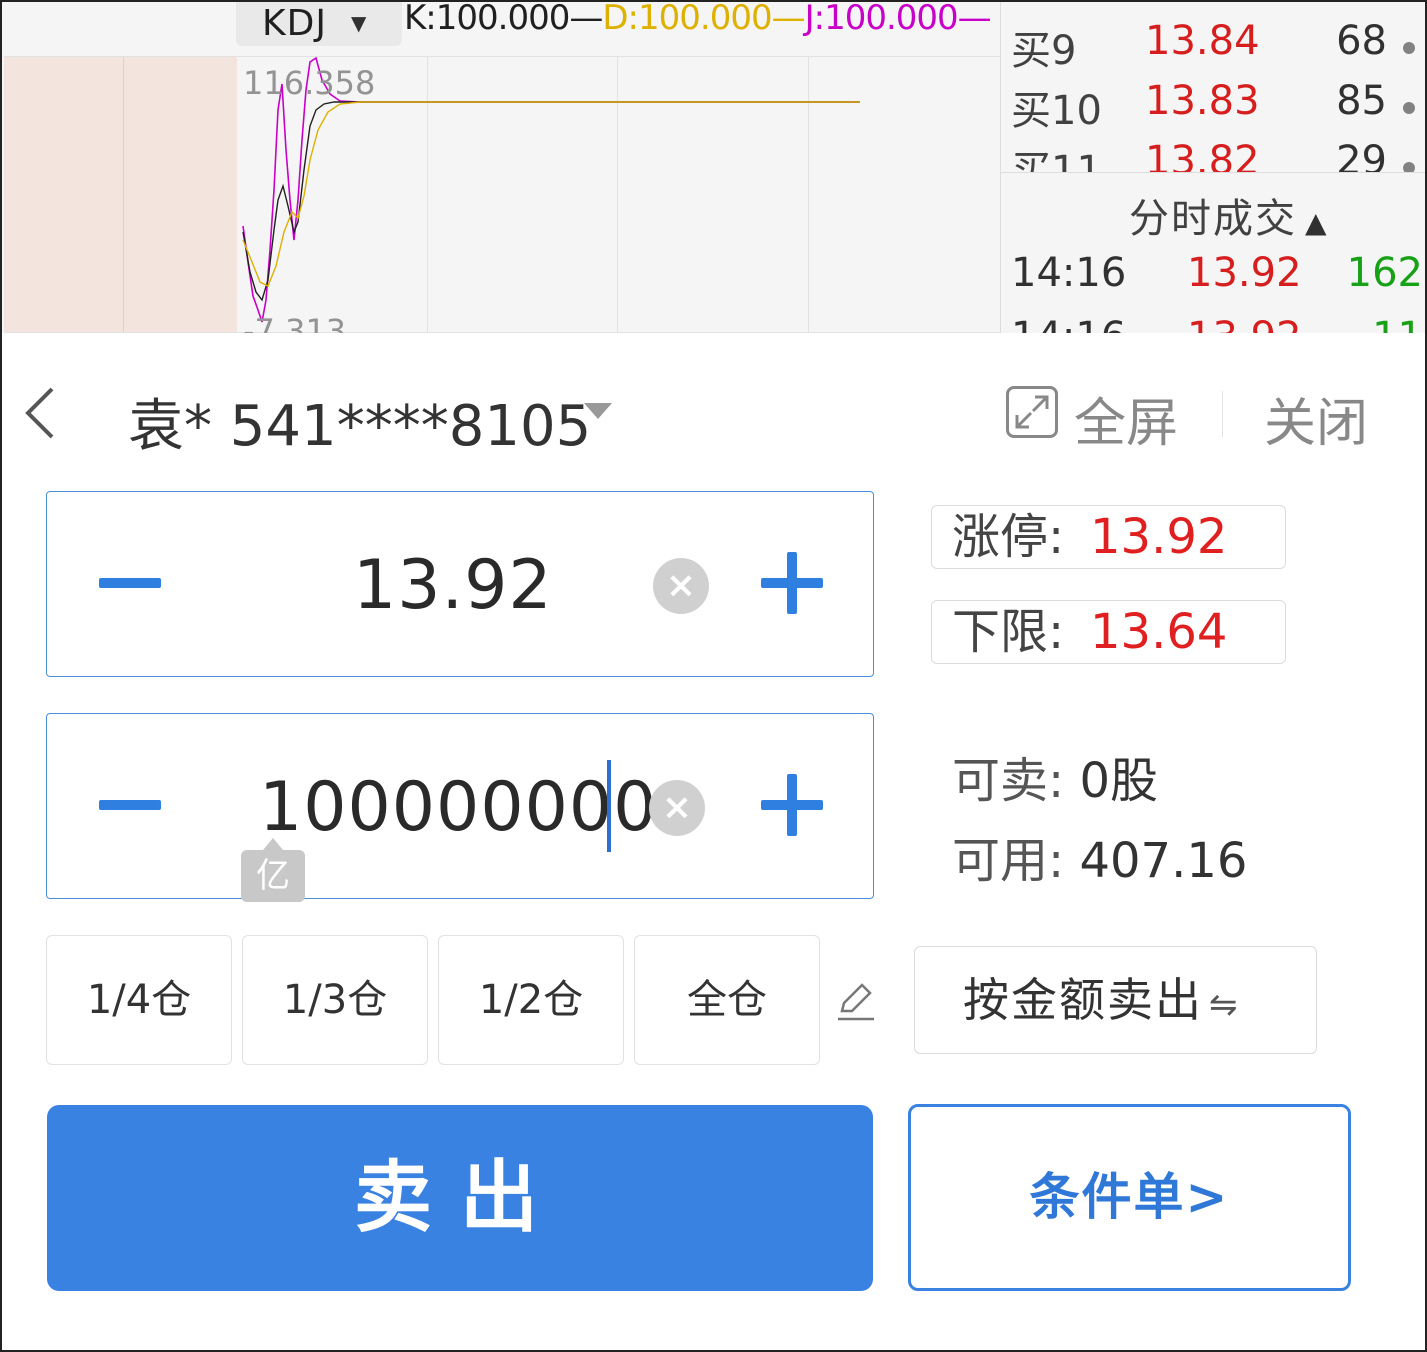  What do you see at coordinates (335, 1000) in the screenshot?
I see `position-third-button: 1/3仓` at bounding box center [335, 1000].